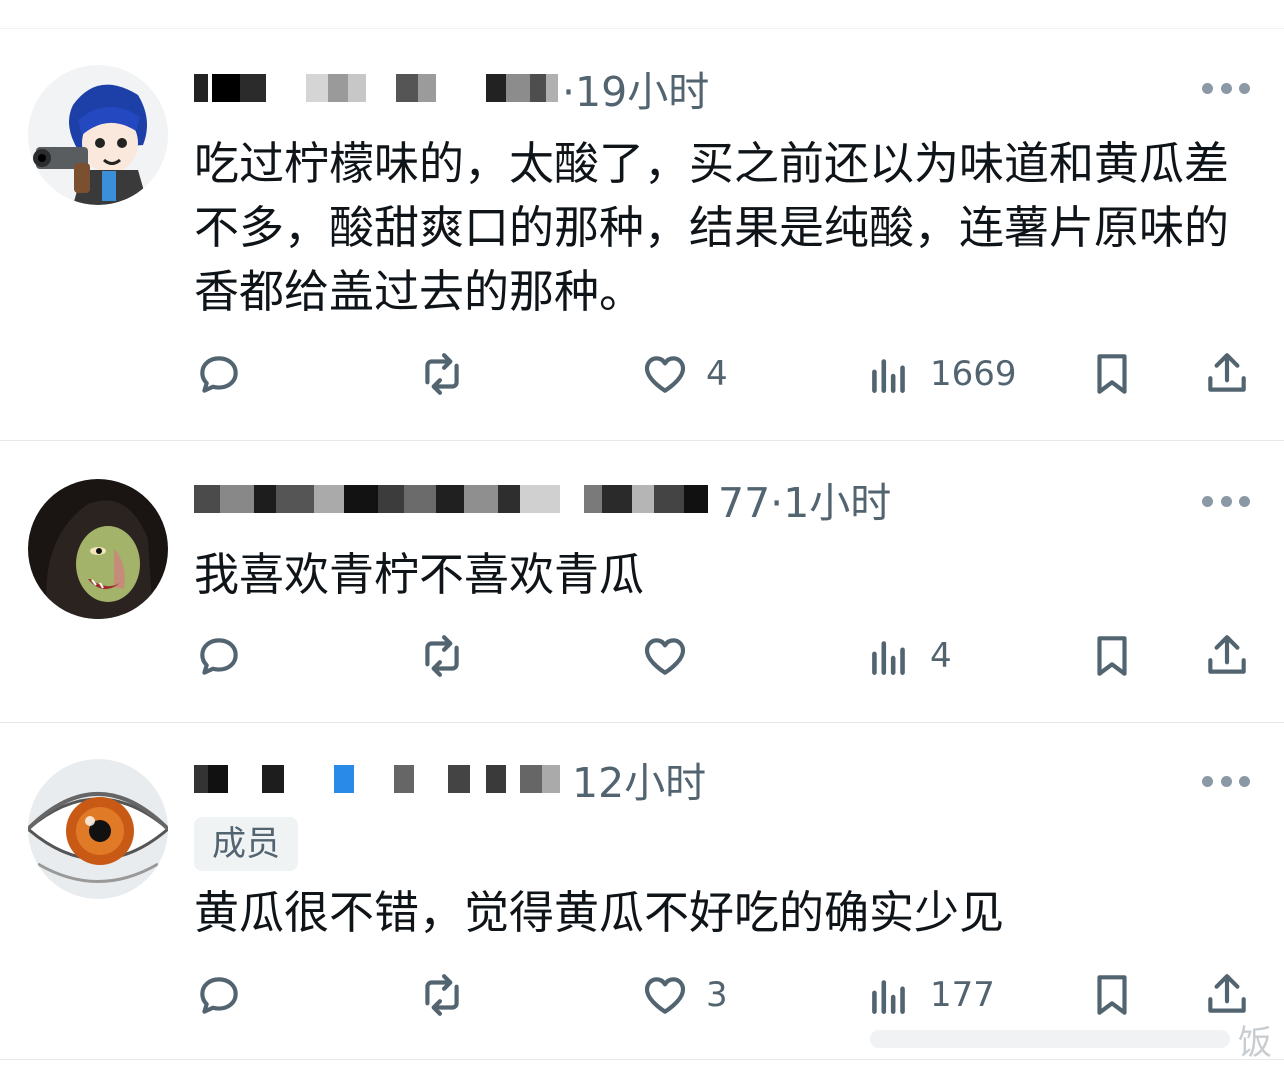 The width and height of the screenshot is (1284, 1074). I want to click on action-bar: 3 177, so click(642, 995).